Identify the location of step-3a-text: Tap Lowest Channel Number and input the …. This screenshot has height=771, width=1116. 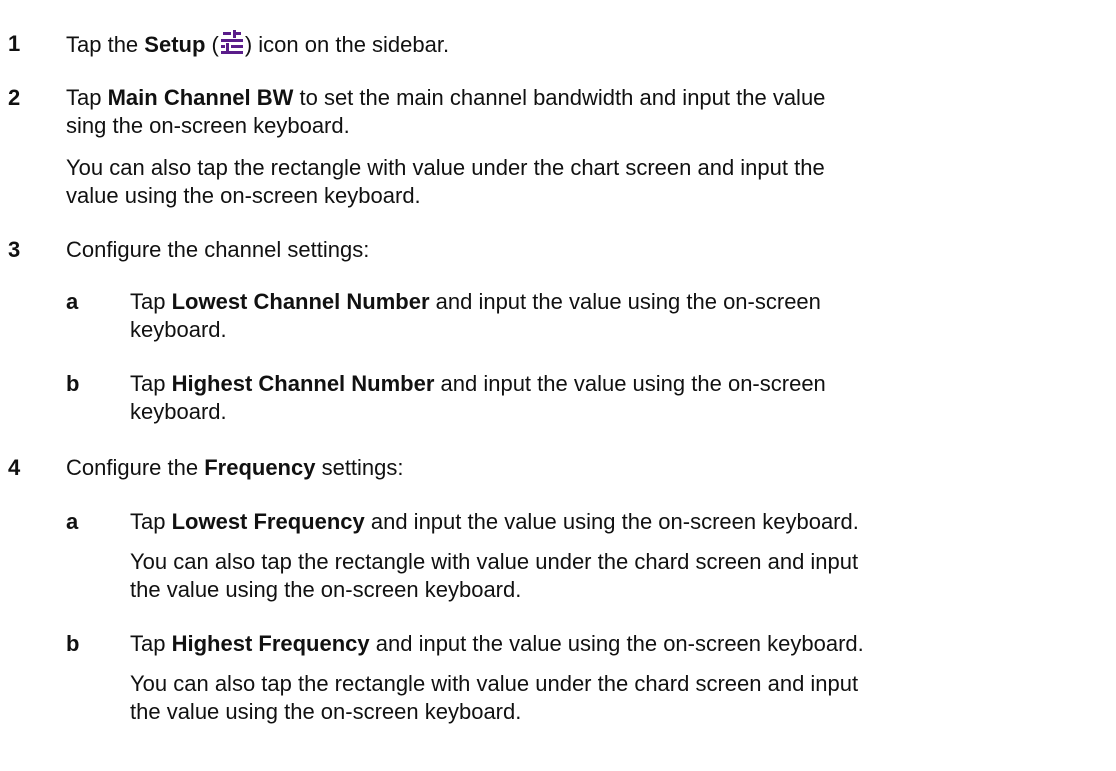
(475, 302).